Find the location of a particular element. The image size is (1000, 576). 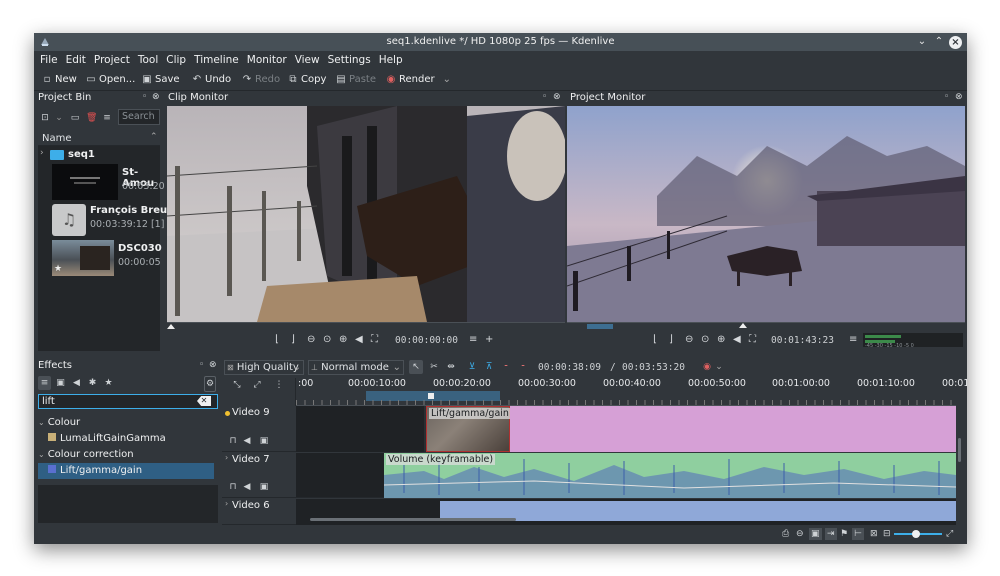

selection-tool-icon: ↖ is located at coordinates (416, 367).